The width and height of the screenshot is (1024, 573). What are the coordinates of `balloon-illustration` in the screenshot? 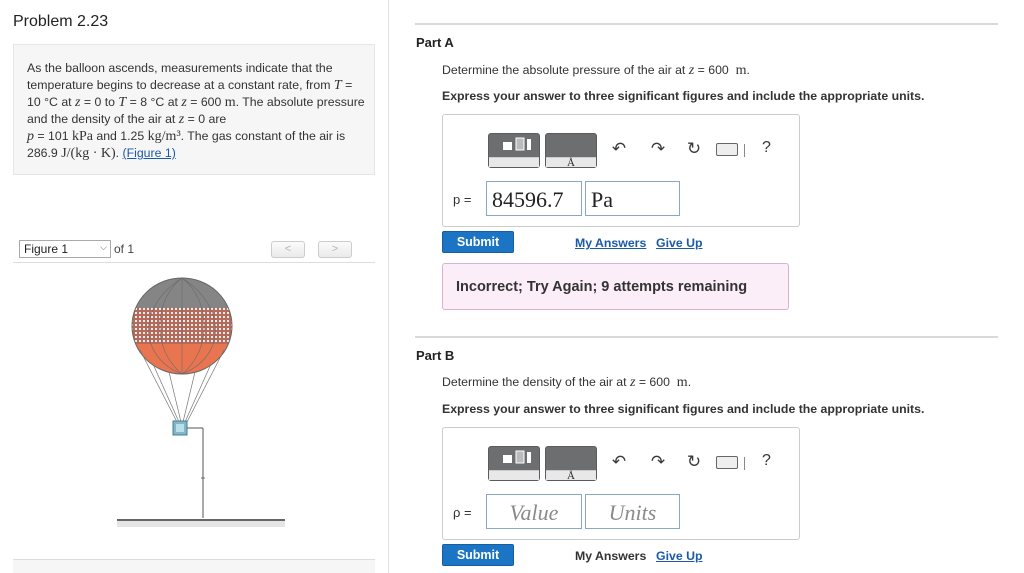 It's located at (201, 402).